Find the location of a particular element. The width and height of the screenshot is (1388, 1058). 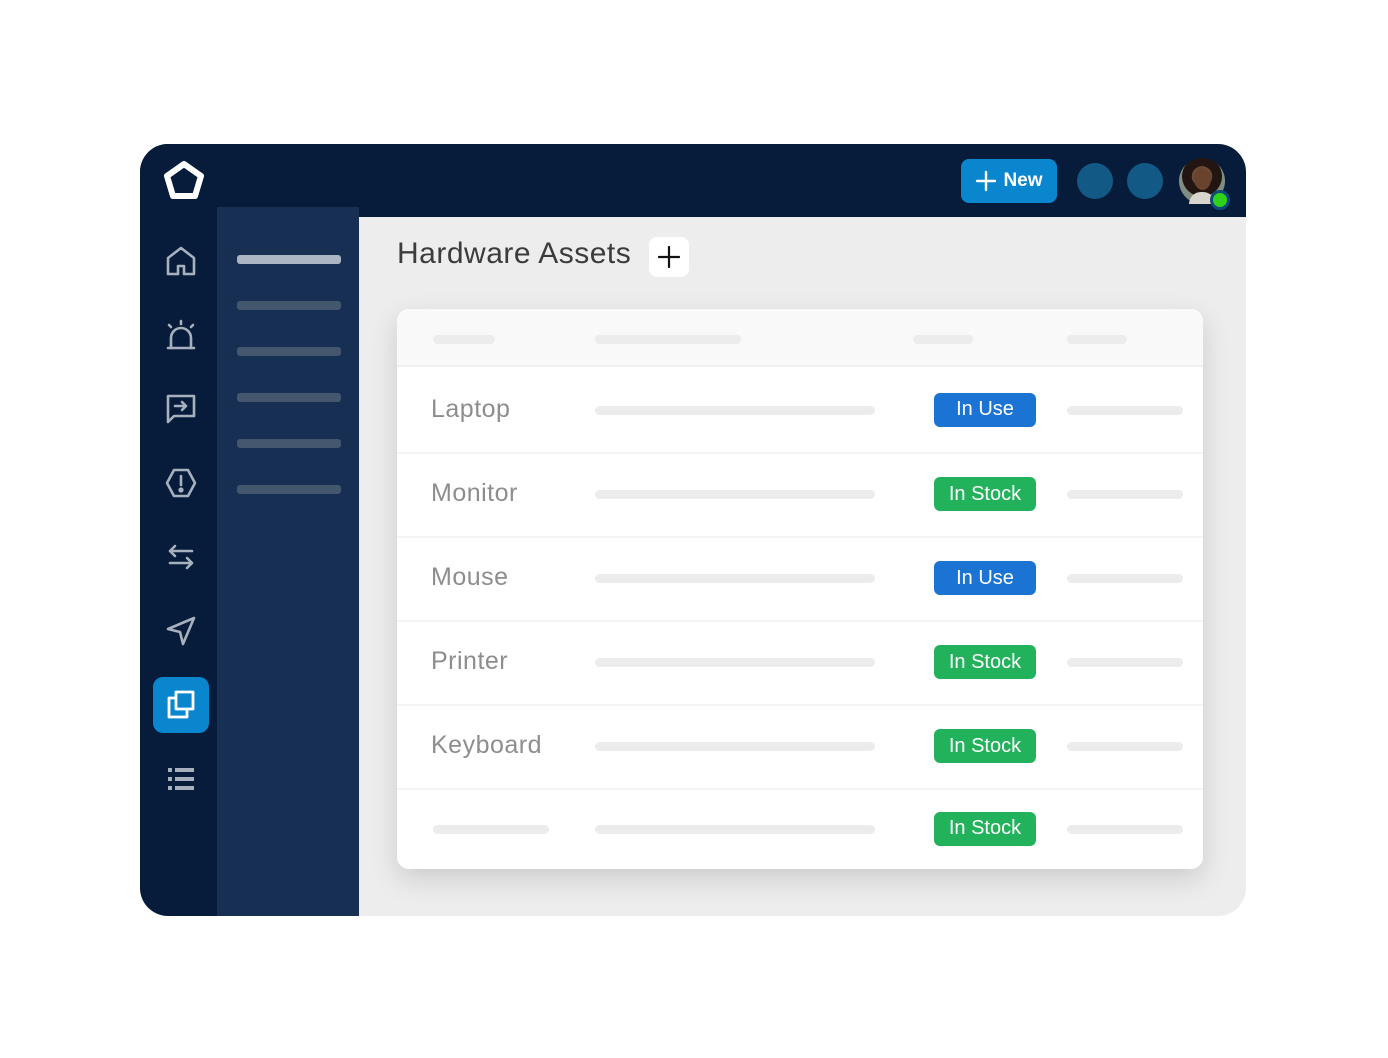

sidebar-item-home is located at coordinates (181, 261).